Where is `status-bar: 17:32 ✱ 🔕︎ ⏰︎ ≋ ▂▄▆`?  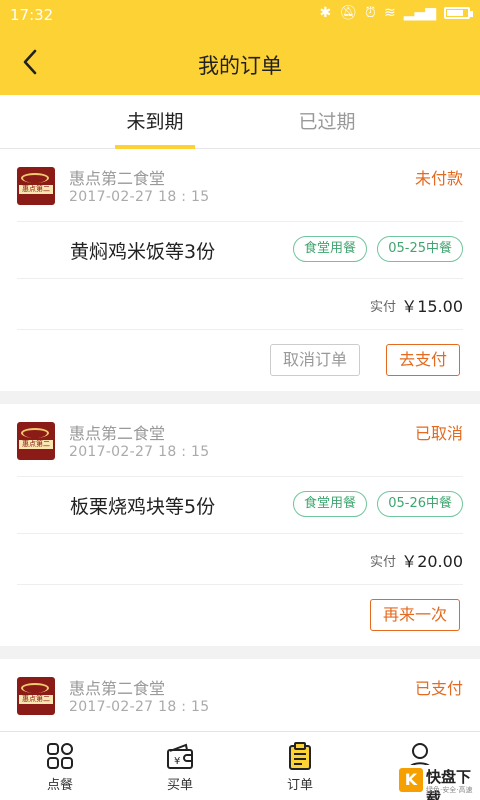
status-bar: 17:32 ✱ 🔕︎ ⏰︎ ≋ ▂▄▆ is located at coordinates (240, 15).